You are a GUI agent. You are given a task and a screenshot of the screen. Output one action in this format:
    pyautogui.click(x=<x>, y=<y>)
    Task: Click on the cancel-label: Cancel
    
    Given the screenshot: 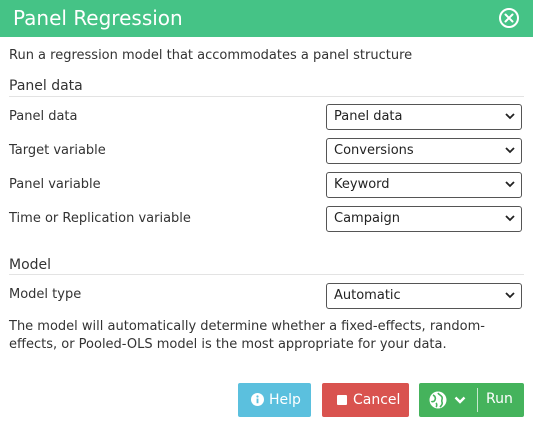 What is the action you would take?
    pyautogui.click(x=377, y=400)
    